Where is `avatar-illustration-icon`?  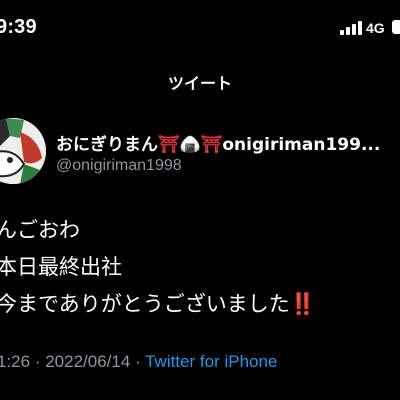
avatar-illustration-icon is located at coordinates (23, 151).